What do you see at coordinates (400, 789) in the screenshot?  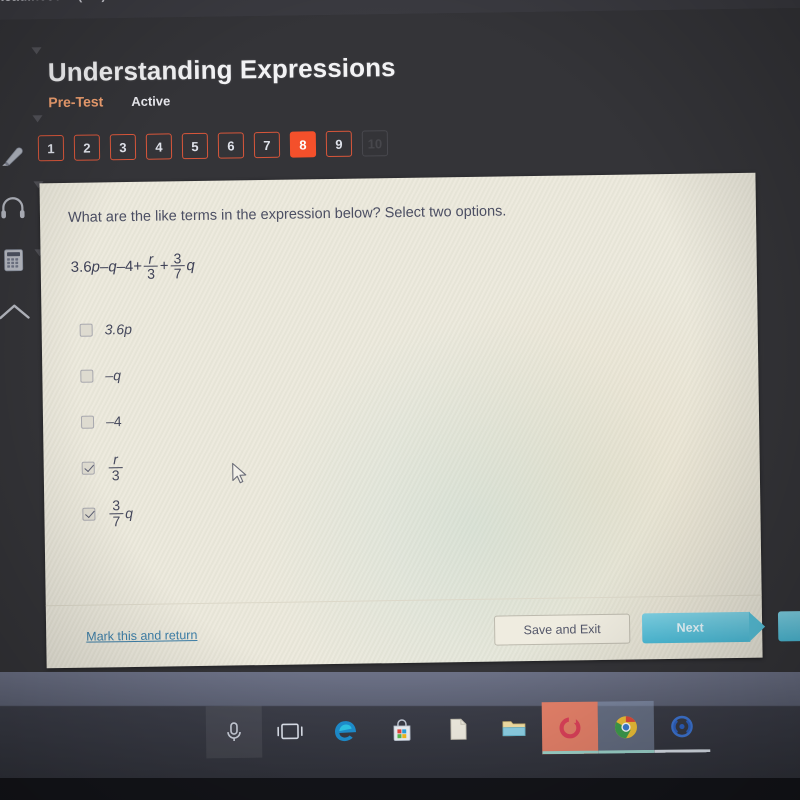 I see `desk-shadow` at bounding box center [400, 789].